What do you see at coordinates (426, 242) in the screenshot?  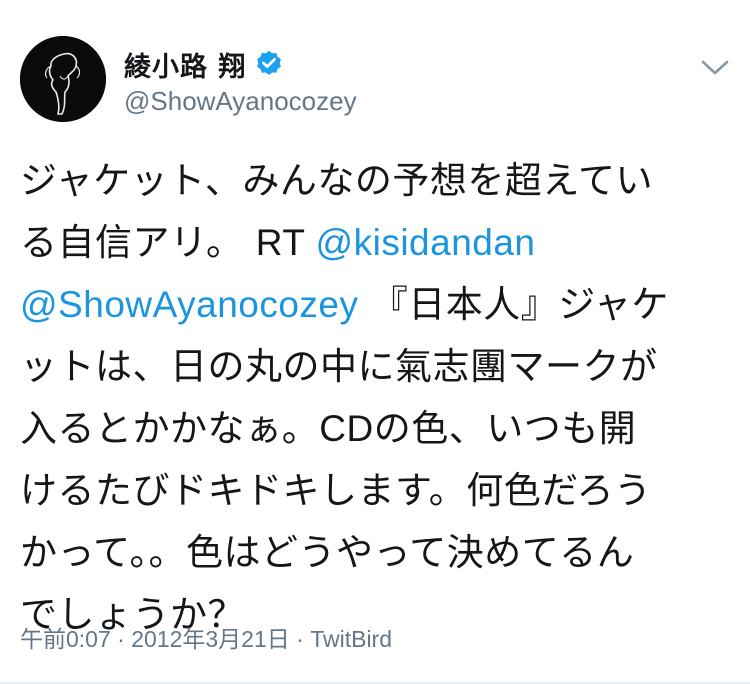 I see `mention-link: @kisidandan` at bounding box center [426, 242].